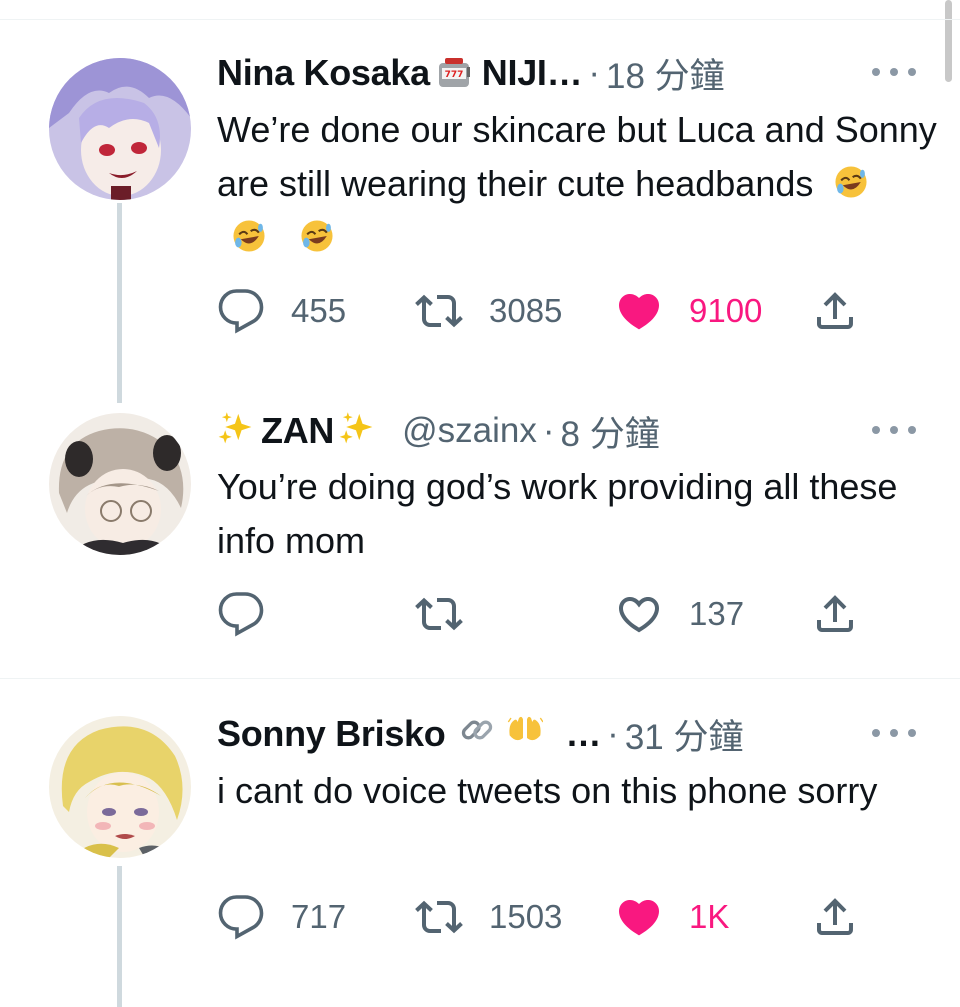 The height and width of the screenshot is (1007, 960). I want to click on tweet-header: Sonny Brisko … · 31 分鐘, so click(568, 734).